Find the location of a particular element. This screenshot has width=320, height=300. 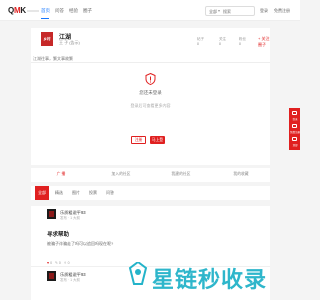

action-joined-communities: 加入的社区 is located at coordinates (121, 174).